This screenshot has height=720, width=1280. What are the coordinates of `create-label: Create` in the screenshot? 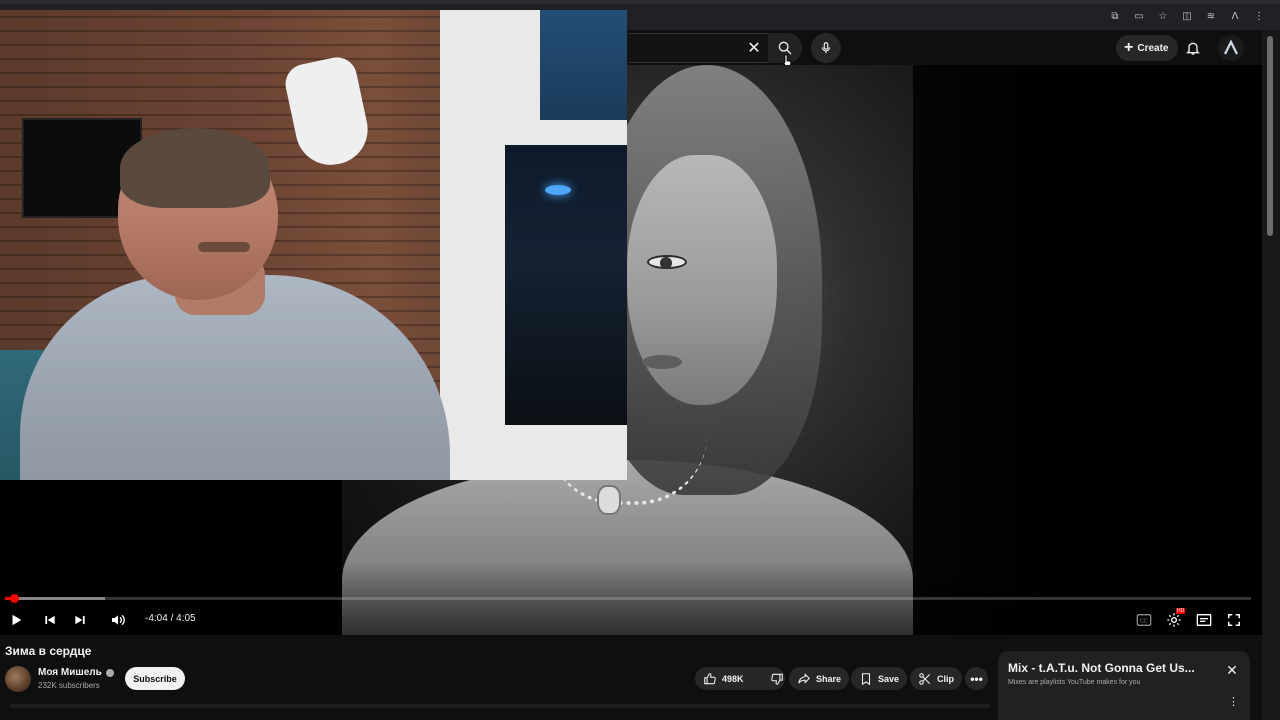 It's located at (1153, 48).